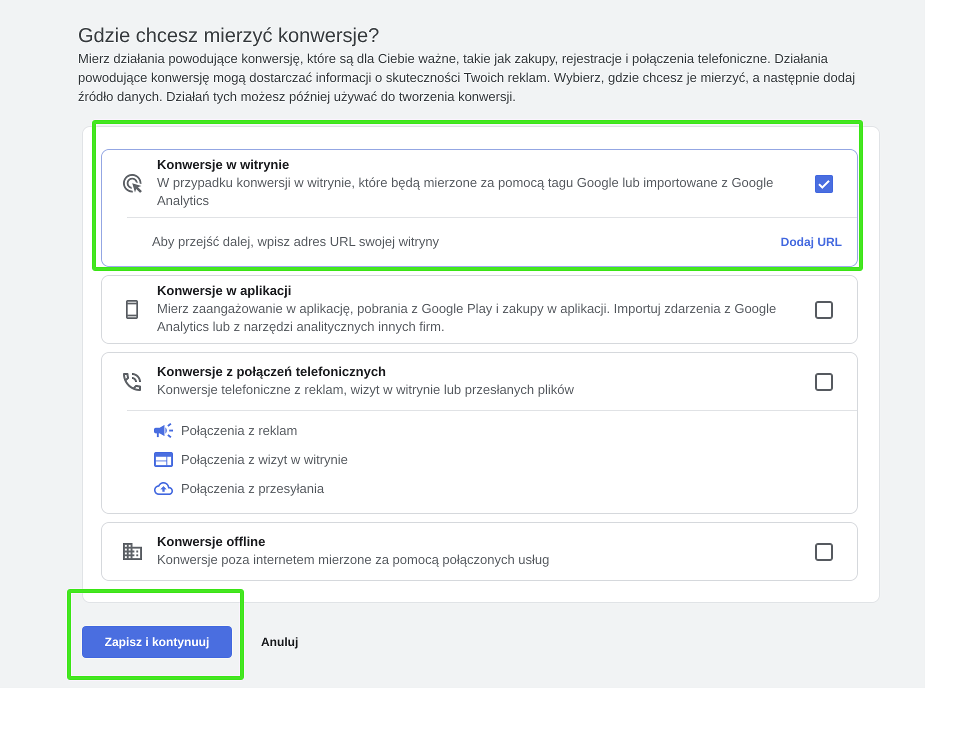  Describe the element at coordinates (811, 242) in the screenshot. I see `add-url-link: Dodaj URL` at that location.